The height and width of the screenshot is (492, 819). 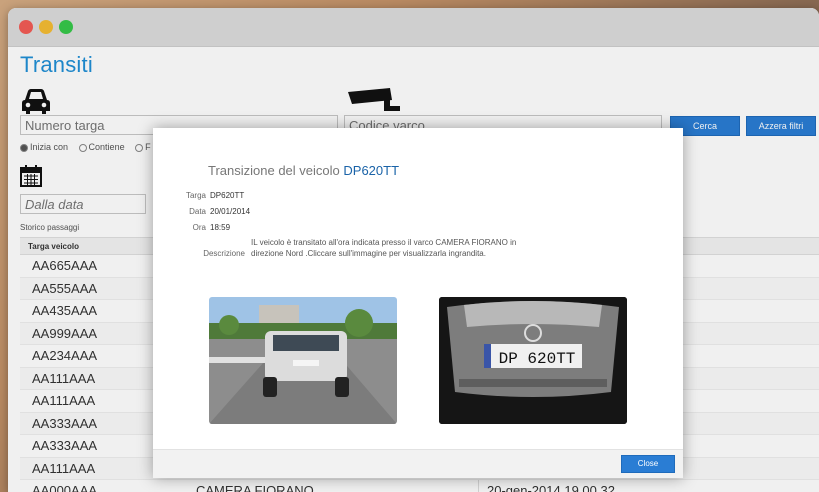 I want to click on plate-camera-photo: DP 620TT, so click(x=533, y=360).